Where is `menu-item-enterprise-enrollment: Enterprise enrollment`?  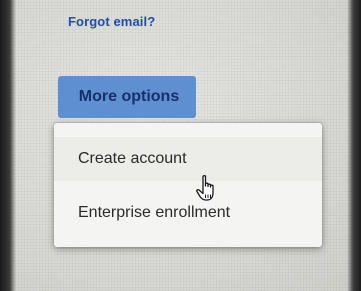 menu-item-enterprise-enrollment: Enterprise enrollment is located at coordinates (188, 213).